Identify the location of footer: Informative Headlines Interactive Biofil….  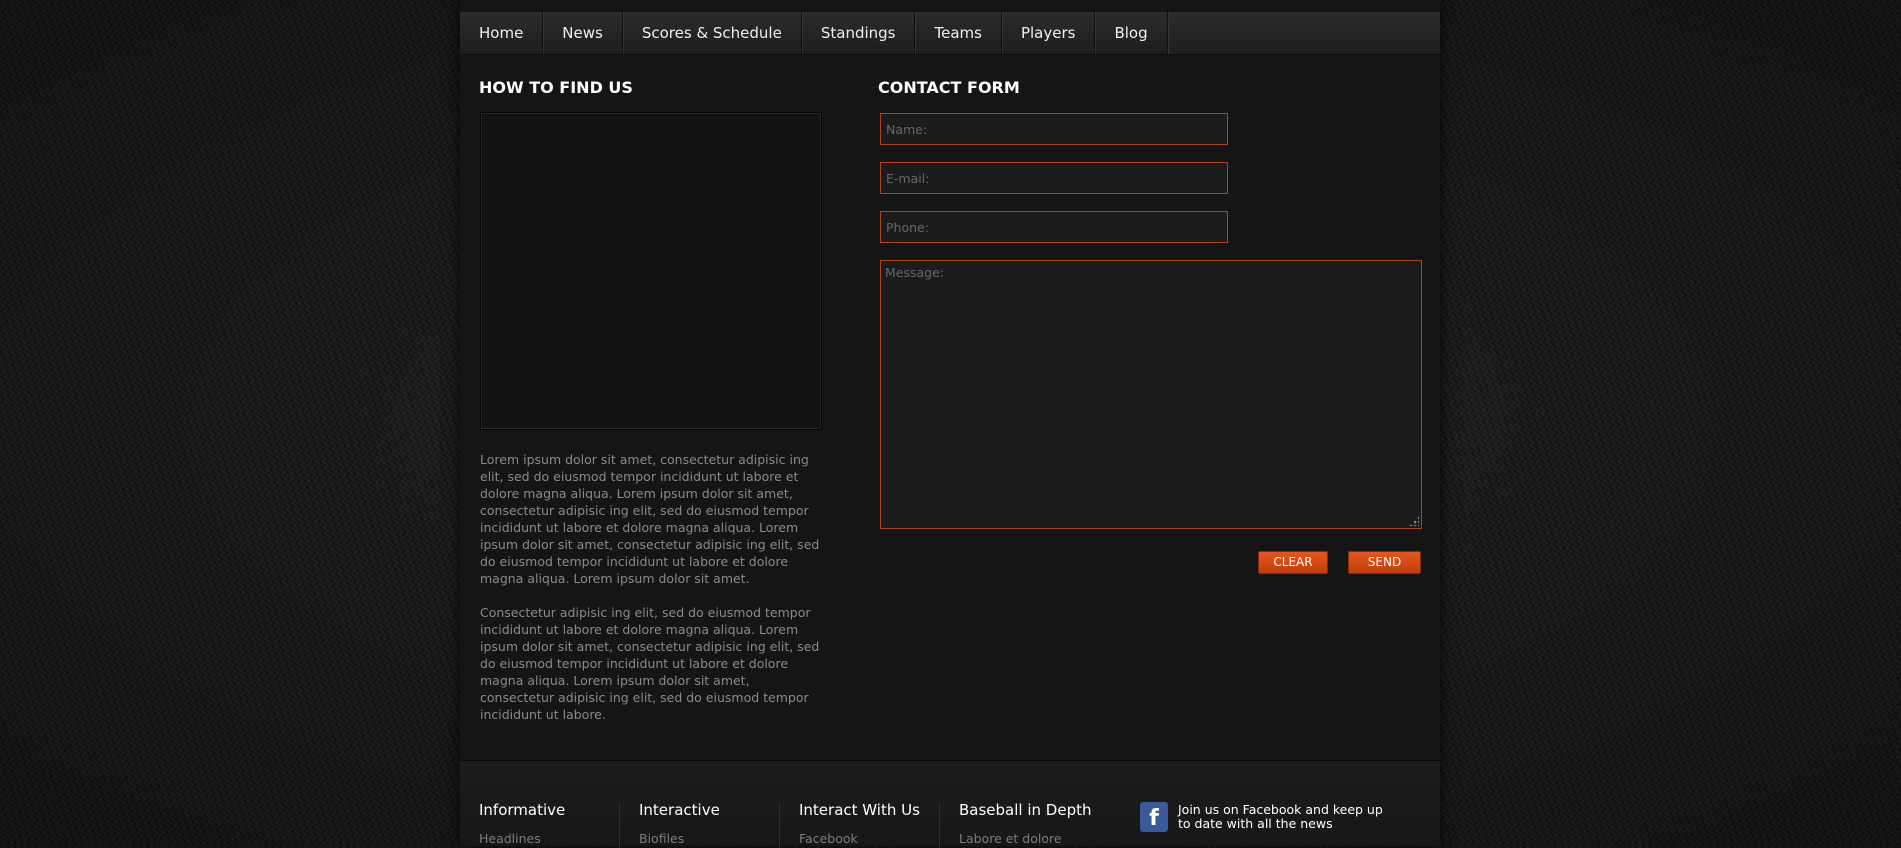
(950, 804).